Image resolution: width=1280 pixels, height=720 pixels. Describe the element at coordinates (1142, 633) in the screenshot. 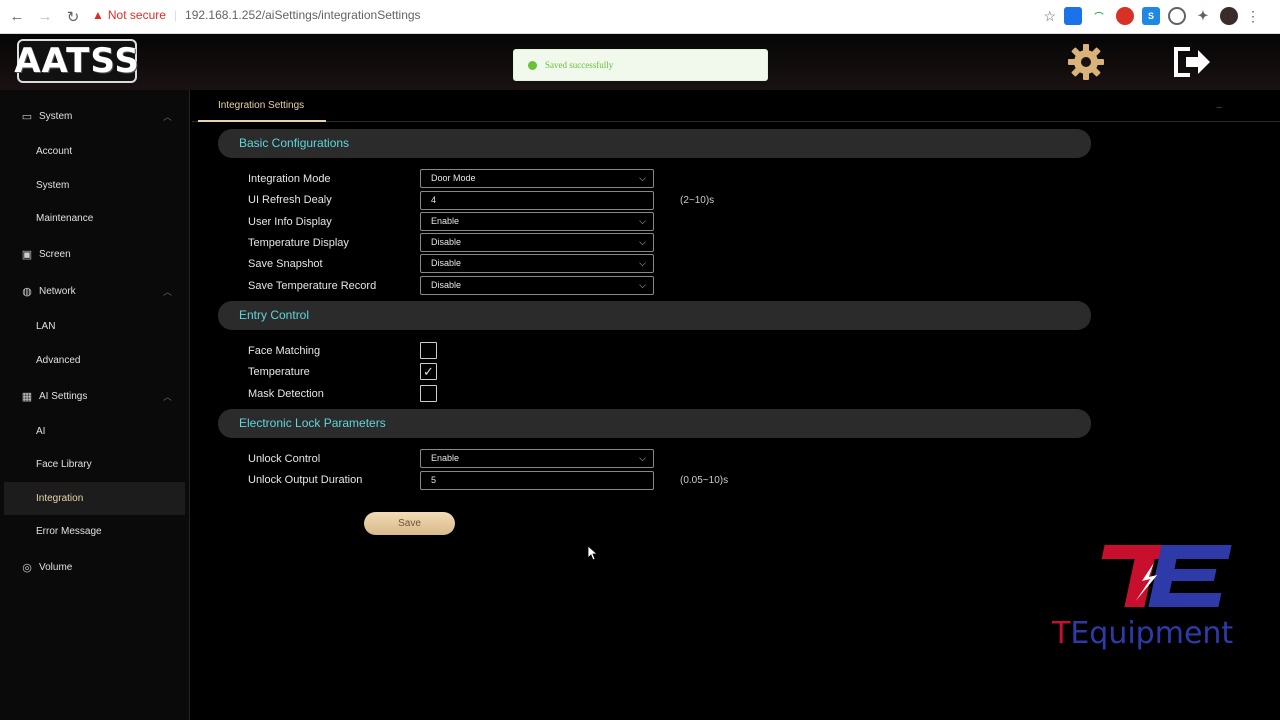

I see `watermark-text: TEquipment` at that location.